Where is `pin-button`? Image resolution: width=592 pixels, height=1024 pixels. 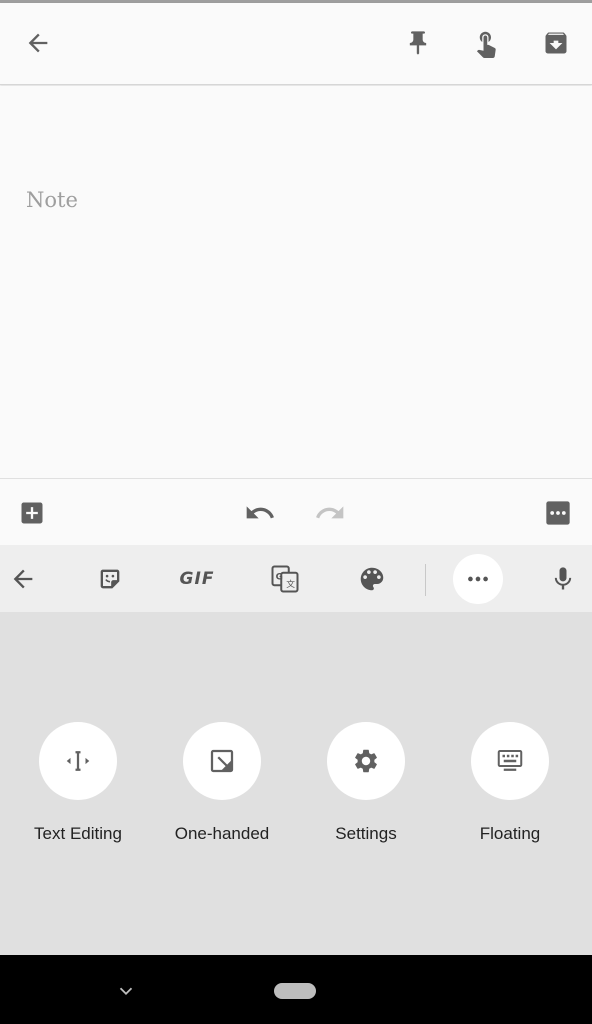 pin-button is located at coordinates (418, 43).